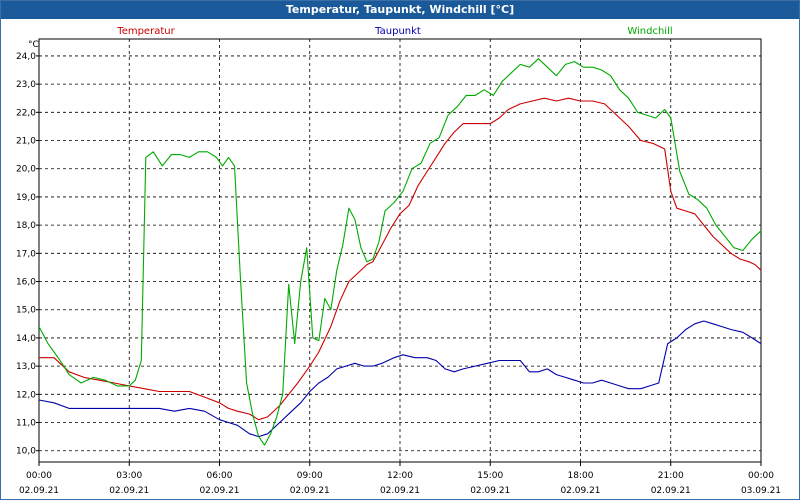  Describe the element at coordinates (26, 142) in the screenshot. I see `y-tick-label: 21,0` at that location.